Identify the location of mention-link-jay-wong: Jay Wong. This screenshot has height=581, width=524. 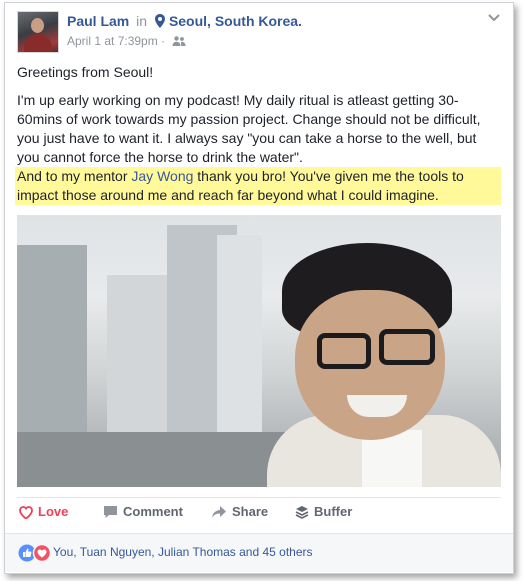
(162, 176).